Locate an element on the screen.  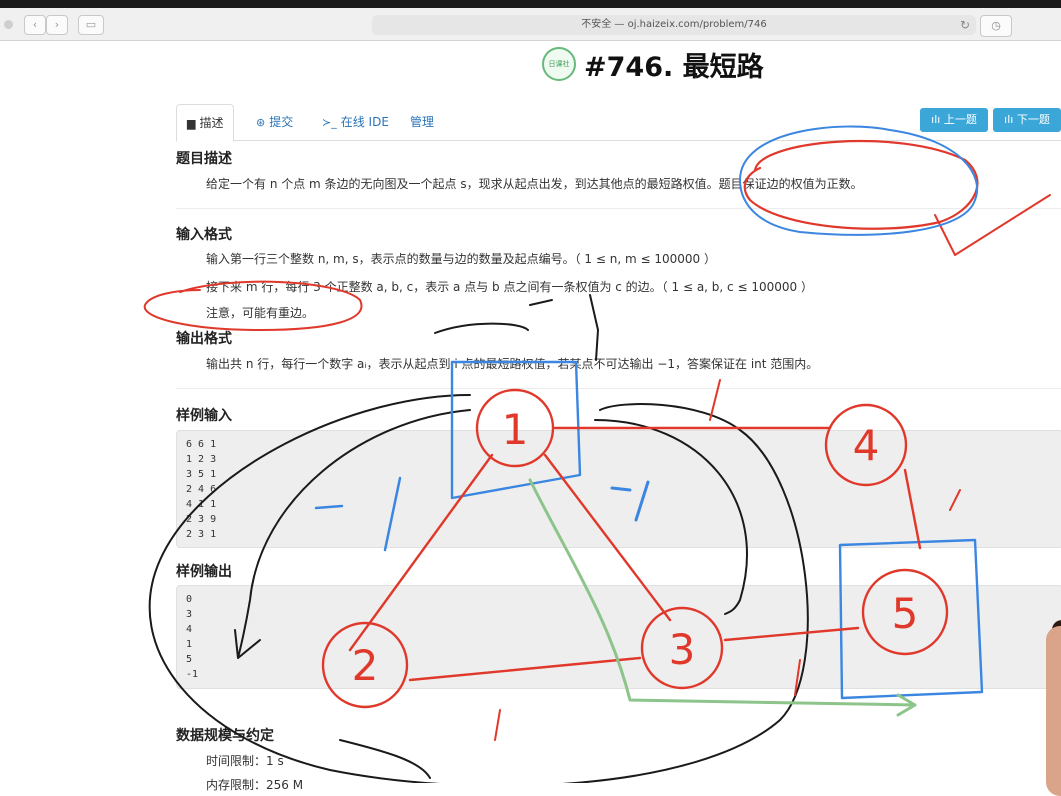
code-line: 1 is located at coordinates (189, 644).